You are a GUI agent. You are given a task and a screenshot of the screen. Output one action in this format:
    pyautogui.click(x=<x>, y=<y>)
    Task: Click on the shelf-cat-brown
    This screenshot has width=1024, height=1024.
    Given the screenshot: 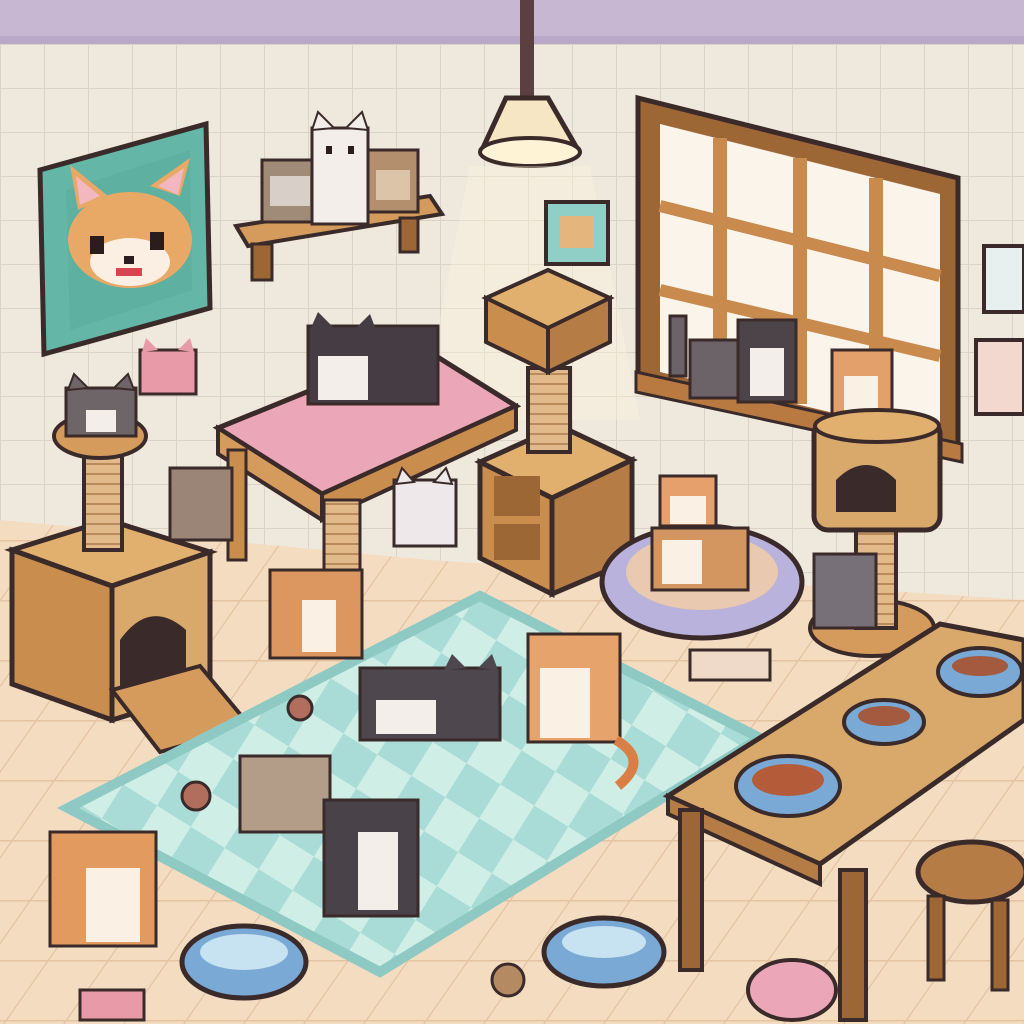 What is the action you would take?
    pyautogui.click(x=393, y=181)
    